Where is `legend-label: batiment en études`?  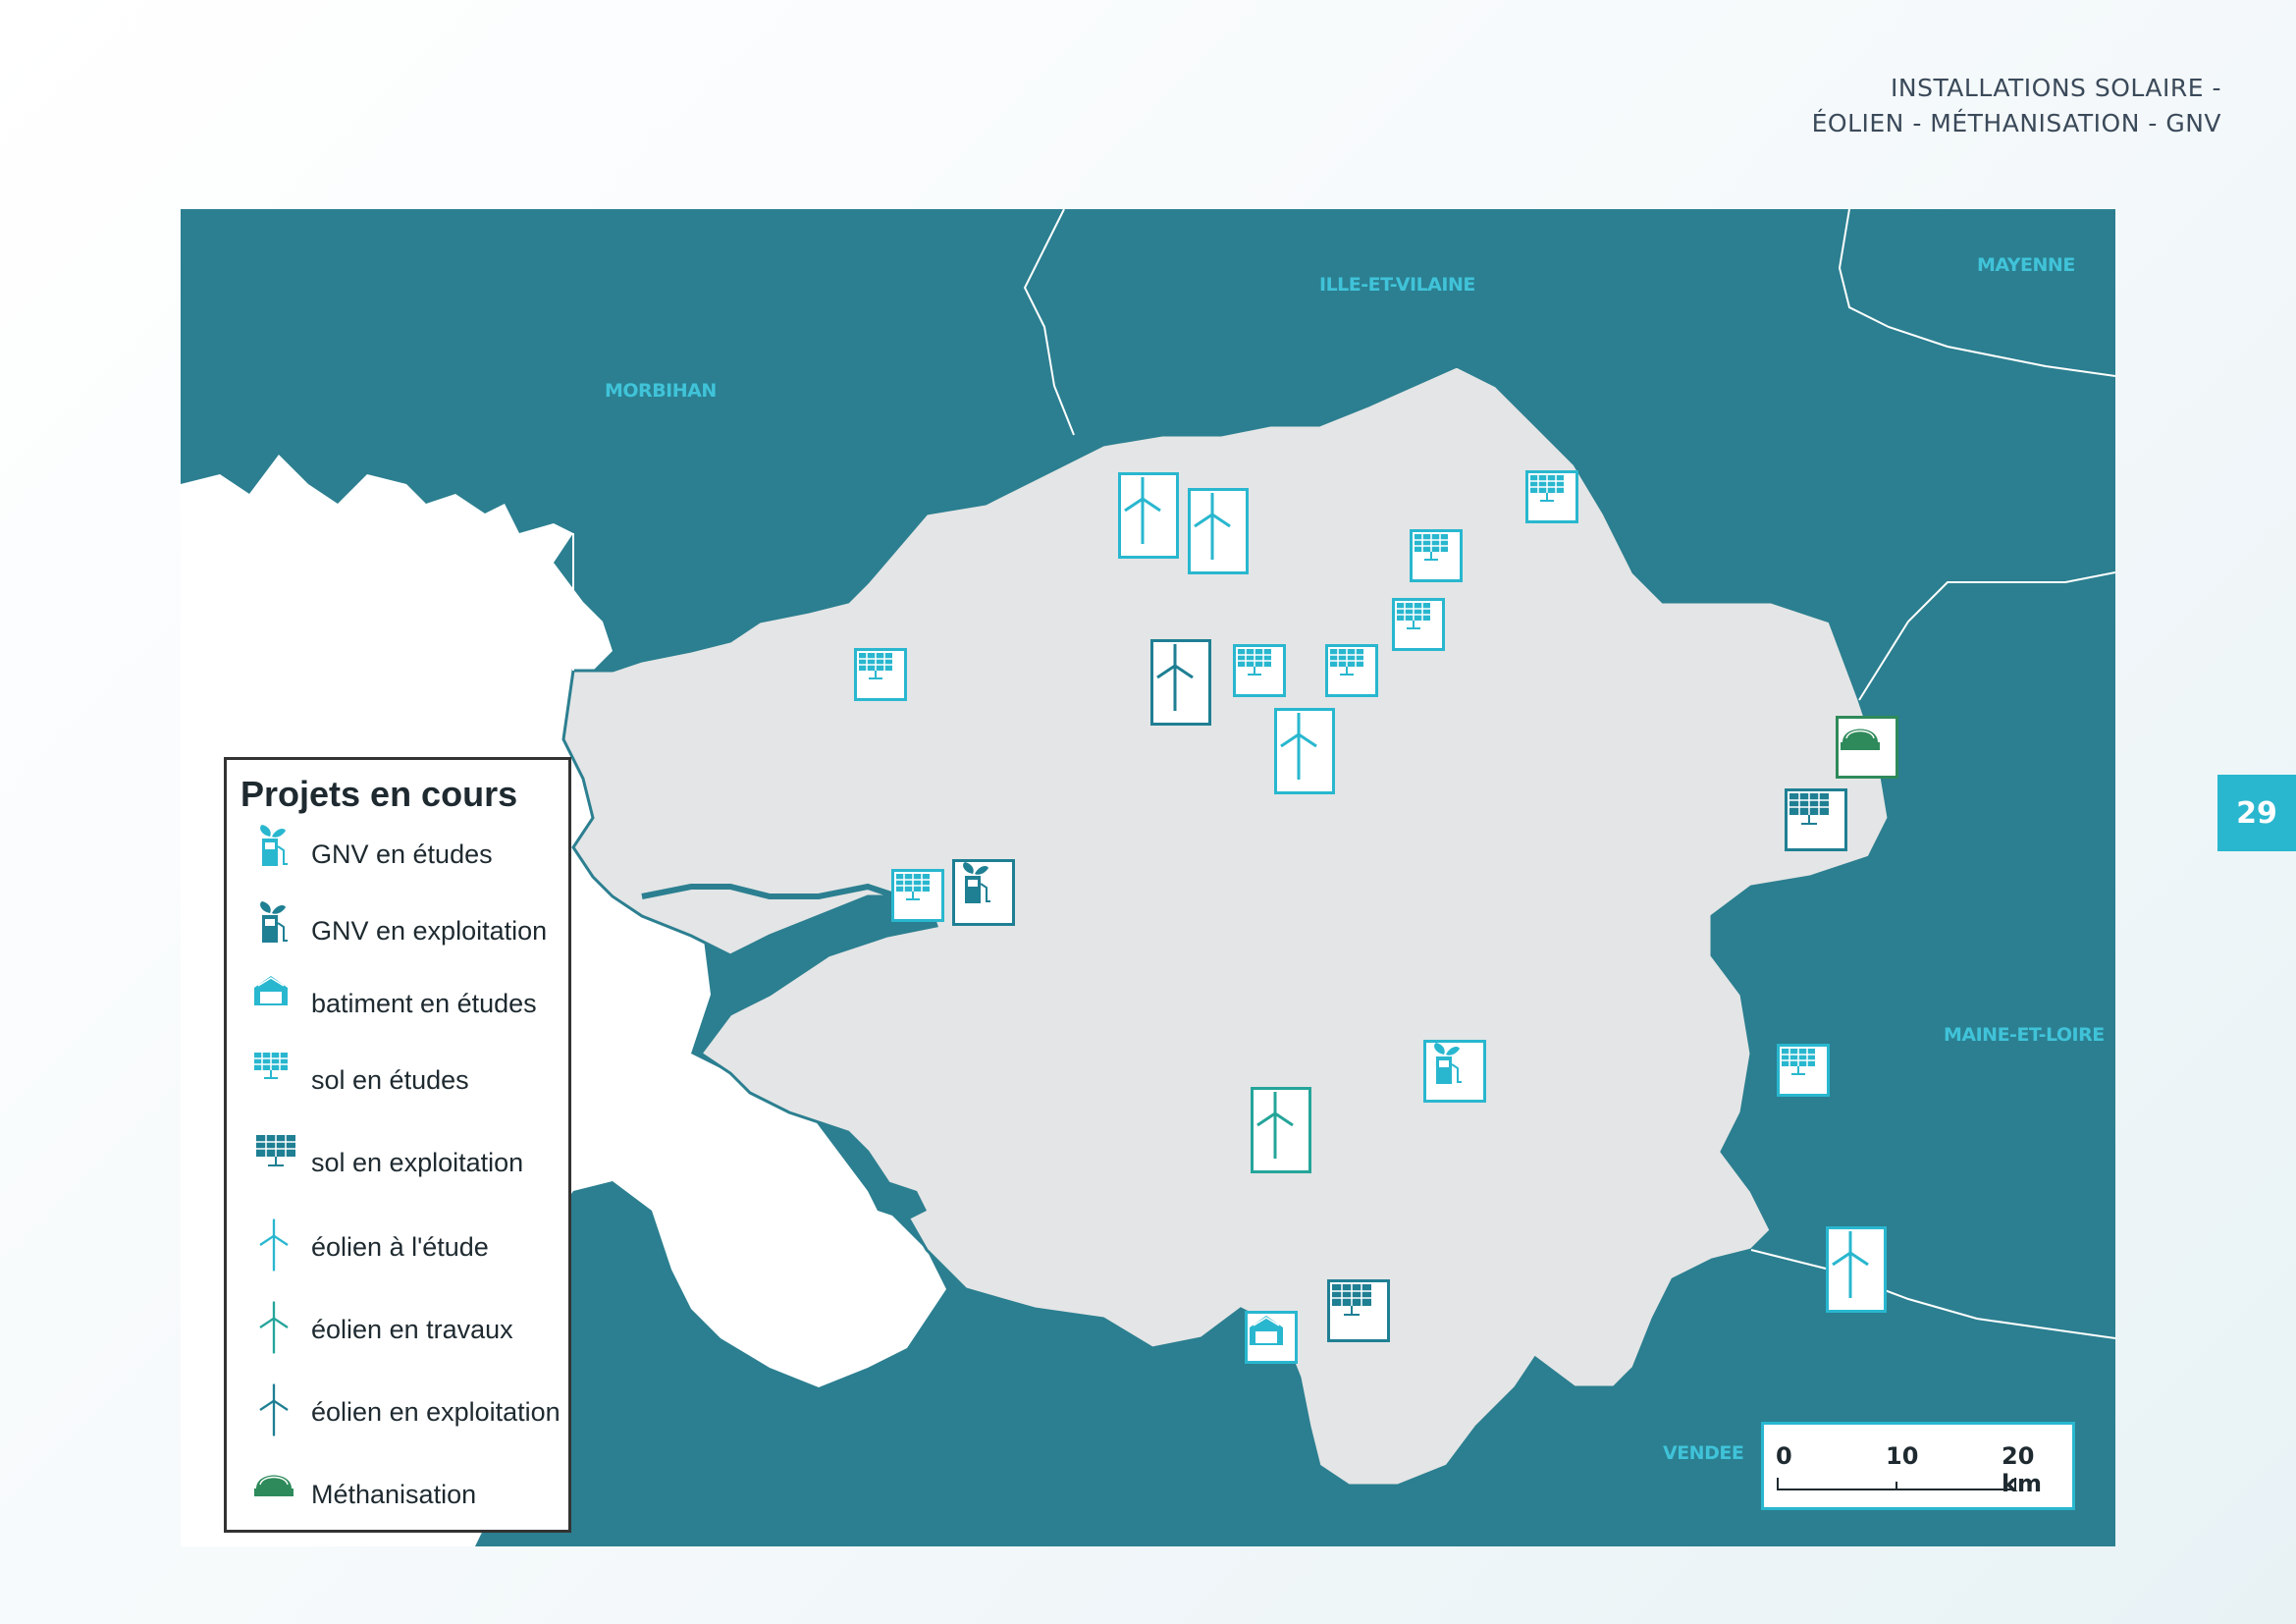 legend-label: batiment en études is located at coordinates (424, 1003).